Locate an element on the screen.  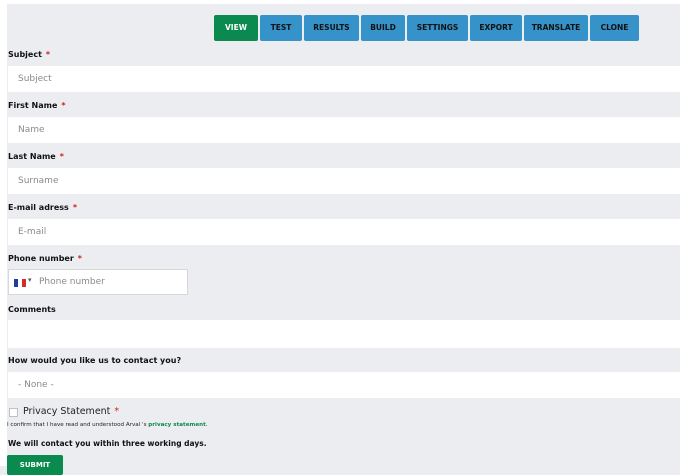
subject-label-text: Subject is located at coordinates (25, 54).